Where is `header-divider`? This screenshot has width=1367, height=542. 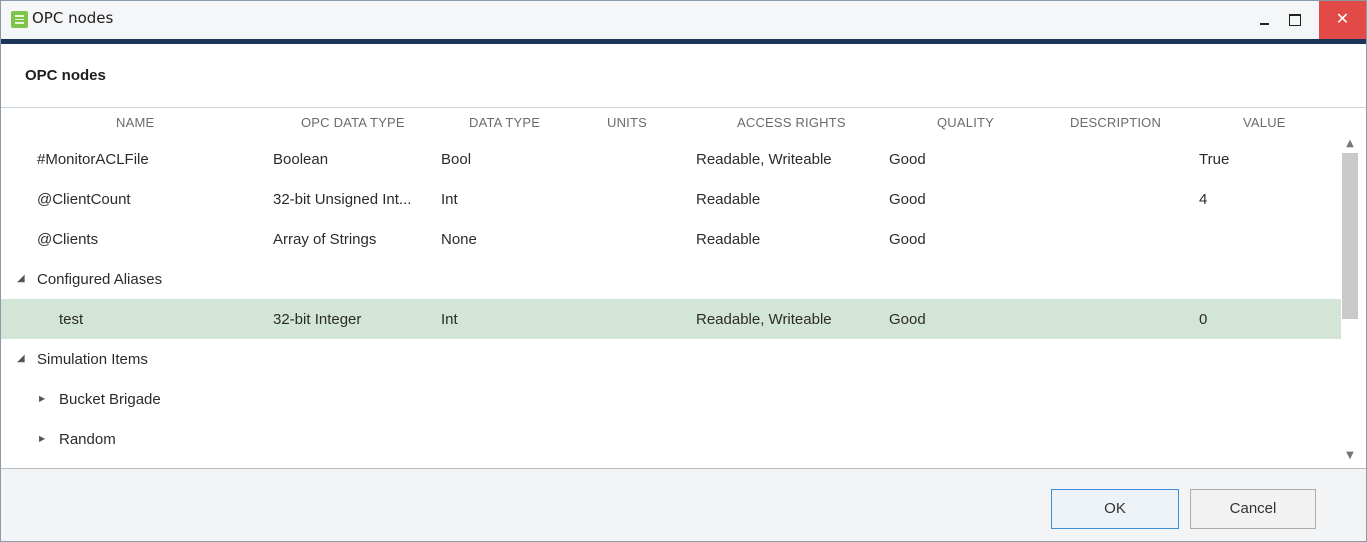 header-divider is located at coordinates (683, 107).